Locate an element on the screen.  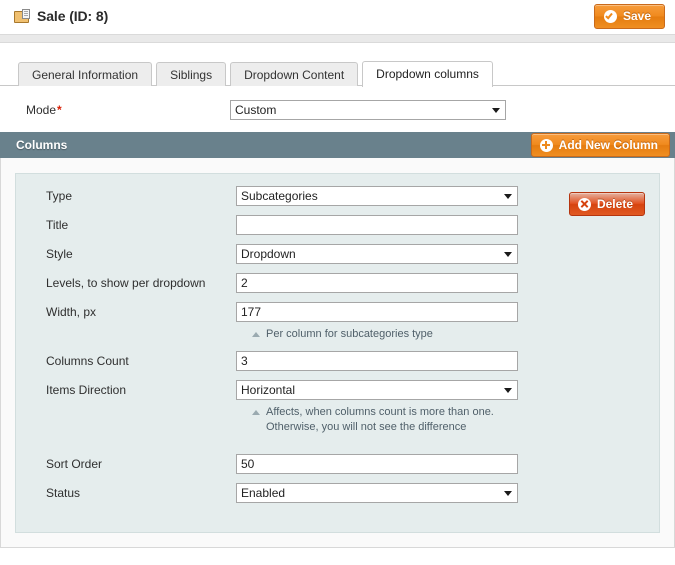
tab-general-information: General Information is located at coordinates (85, 74).